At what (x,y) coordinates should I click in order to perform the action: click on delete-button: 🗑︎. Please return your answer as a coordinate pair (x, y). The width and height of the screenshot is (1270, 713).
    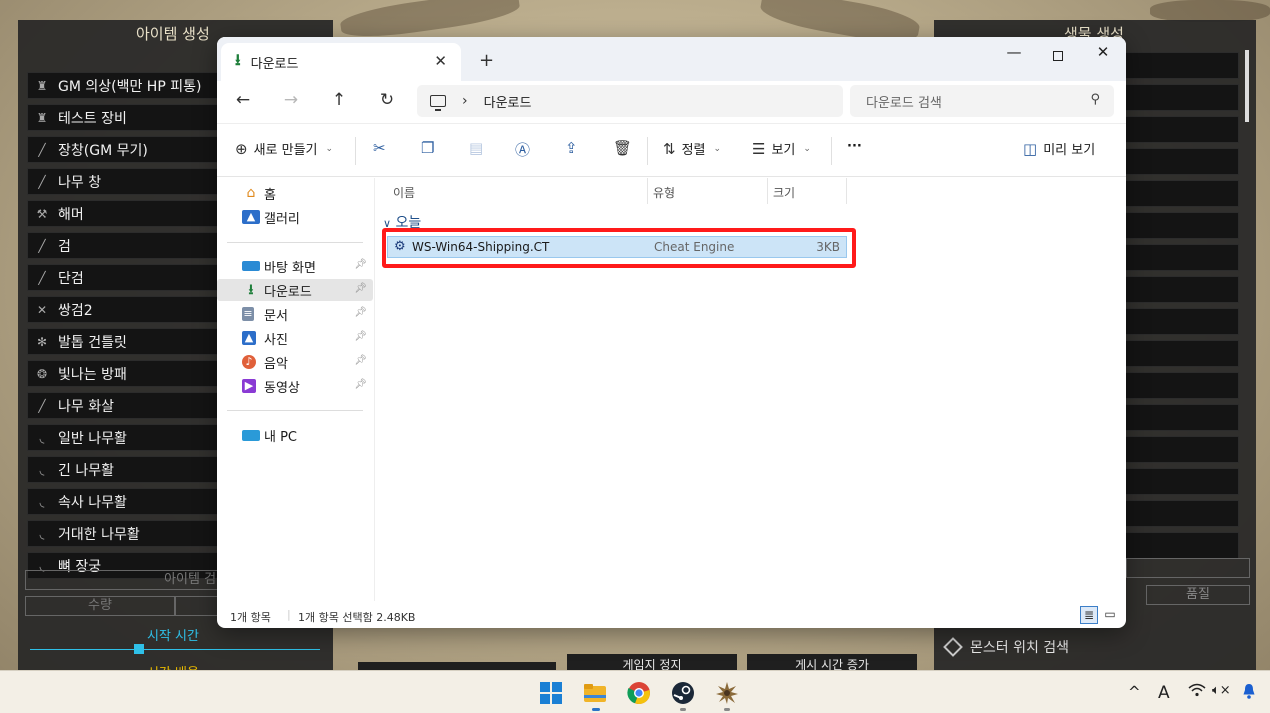
    Looking at the image, I should click on (622, 148).